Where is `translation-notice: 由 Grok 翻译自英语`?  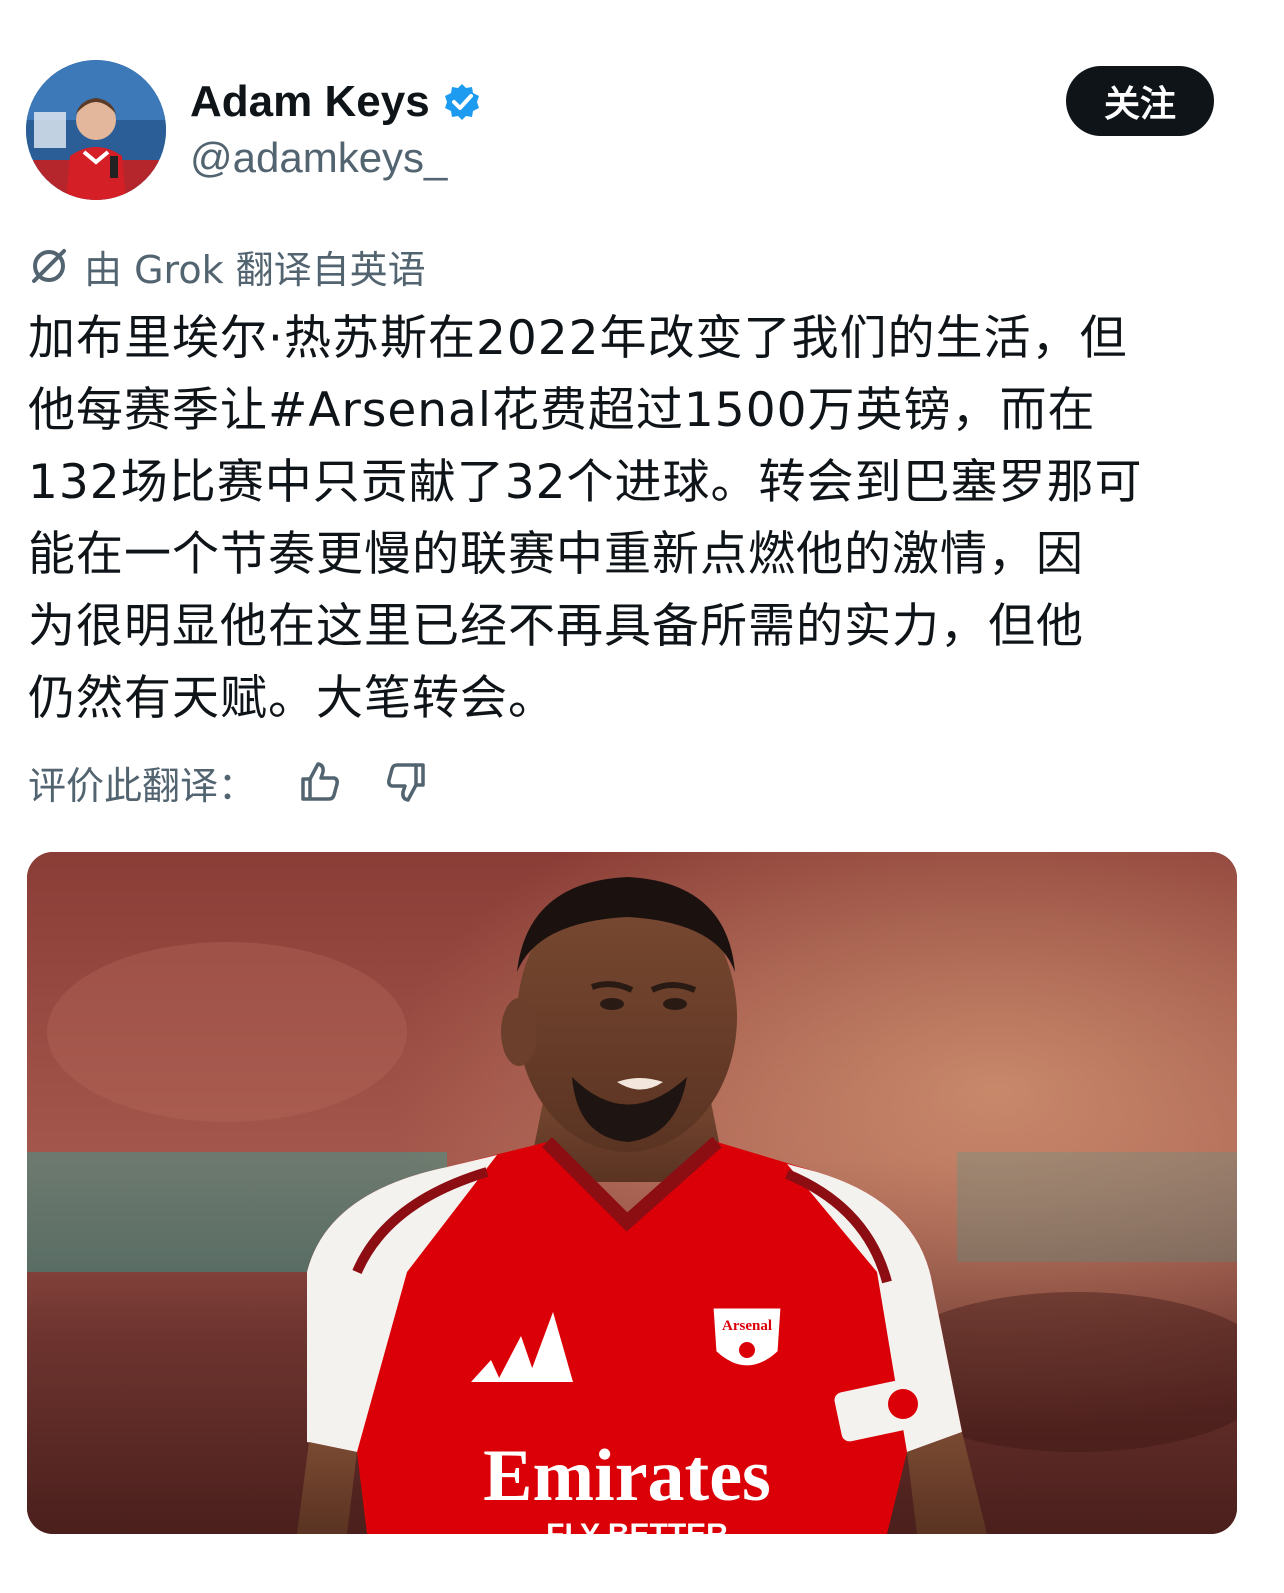
translation-notice: 由 Grok 翻译自英语 is located at coordinates (227, 266).